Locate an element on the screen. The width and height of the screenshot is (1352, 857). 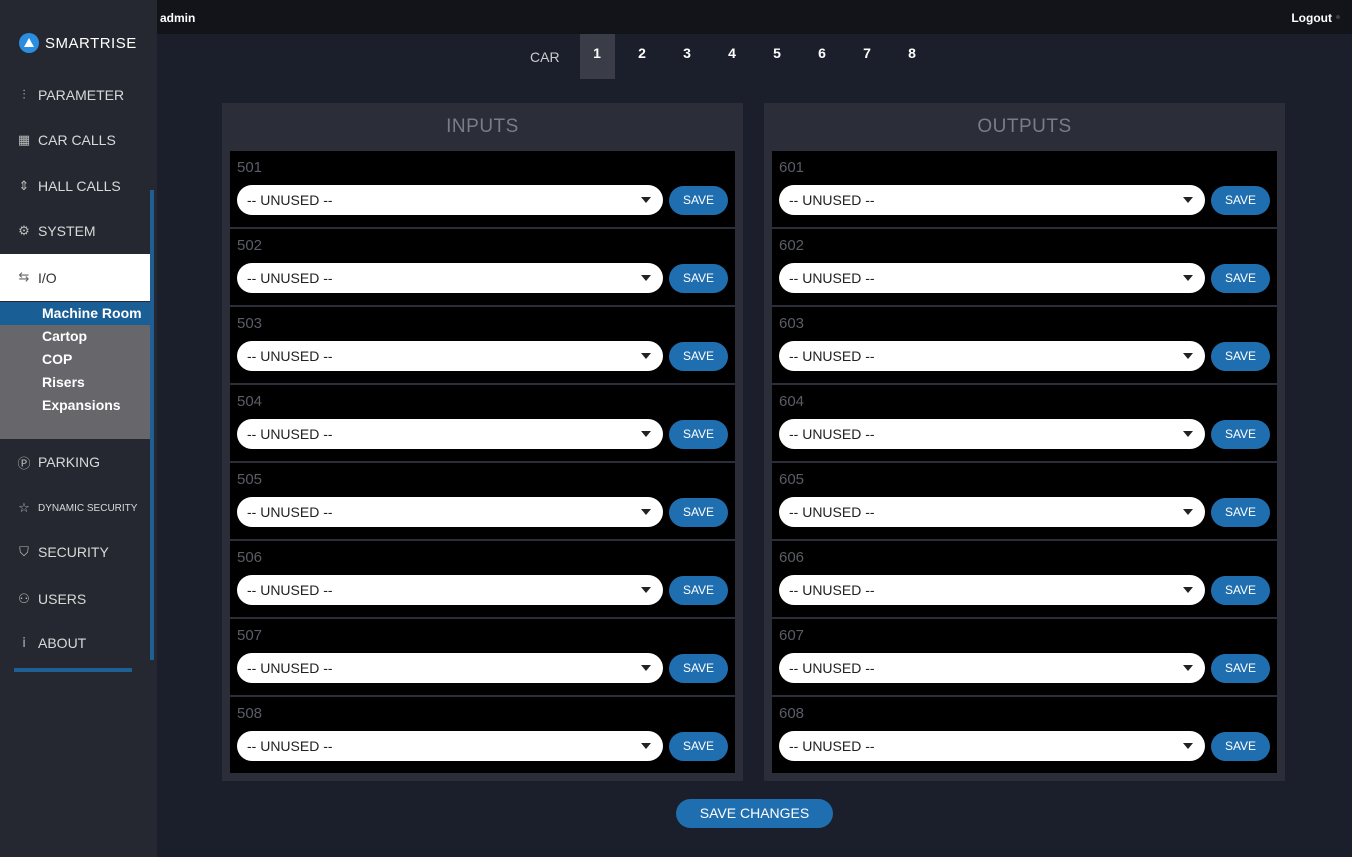
io-row: 608 -- UNUSED -- SAVE is located at coordinates (1024, 735).